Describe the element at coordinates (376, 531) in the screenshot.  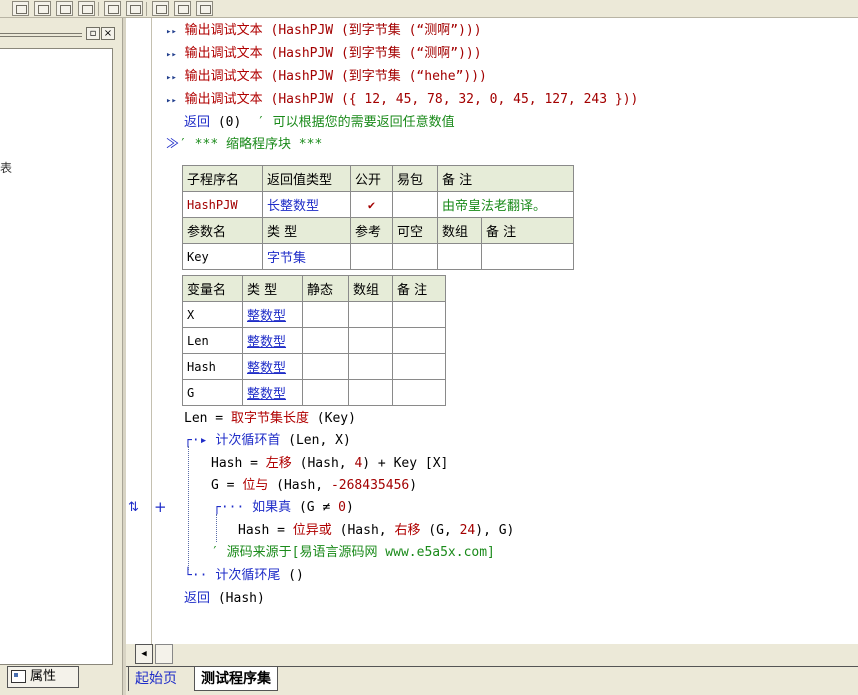
I see `code-line: Hash = 位异或 (Hash, 右移 (G, 24), G)` at that location.